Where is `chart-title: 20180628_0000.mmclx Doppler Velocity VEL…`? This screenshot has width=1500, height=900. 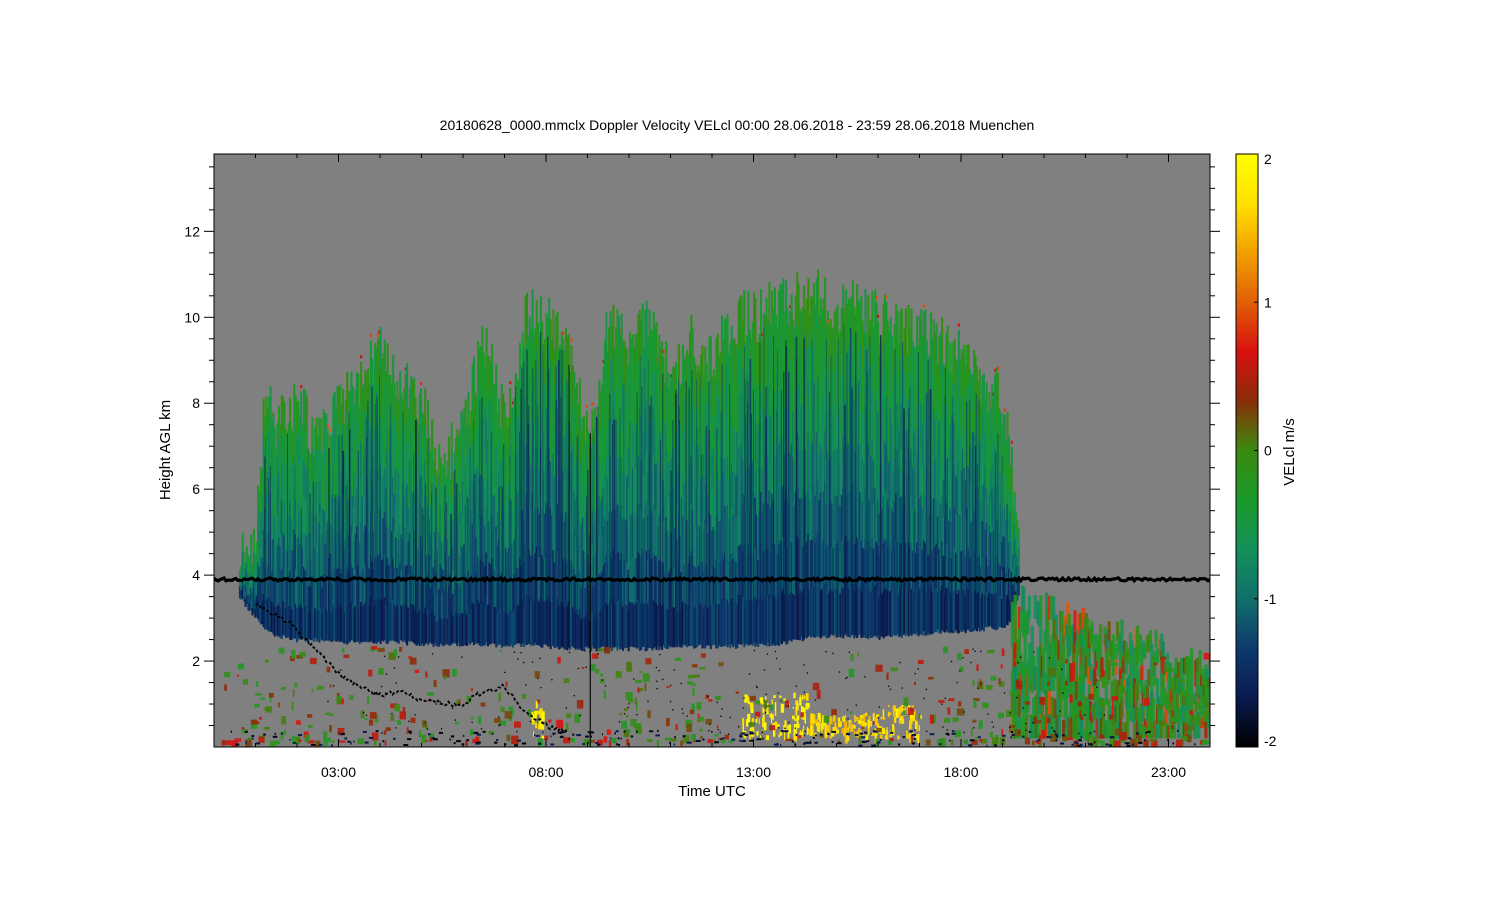 chart-title: 20180628_0000.mmclx Doppler Velocity VEL… is located at coordinates (737, 125).